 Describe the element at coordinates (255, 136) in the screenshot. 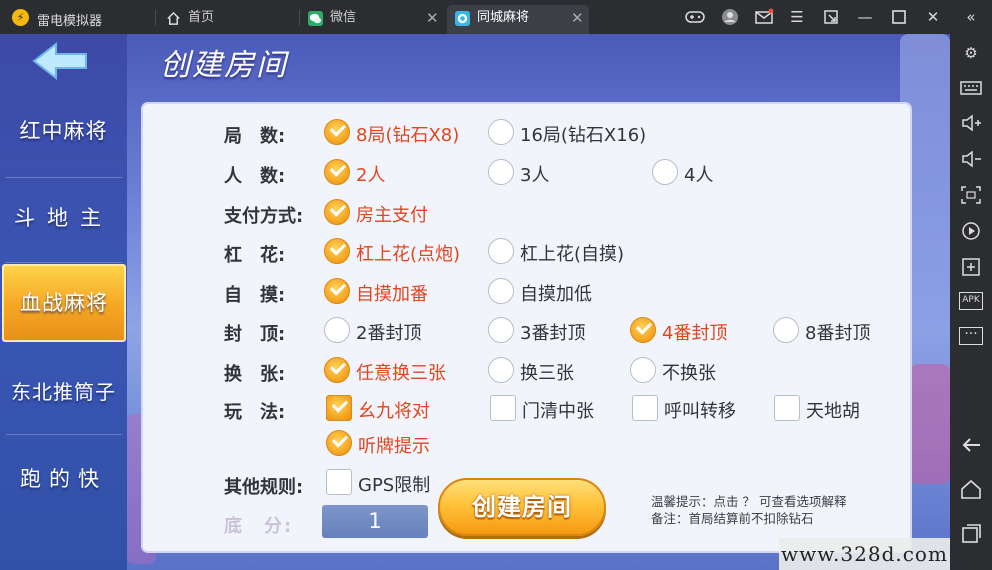

I see `rounds-label: 局 数:` at that location.